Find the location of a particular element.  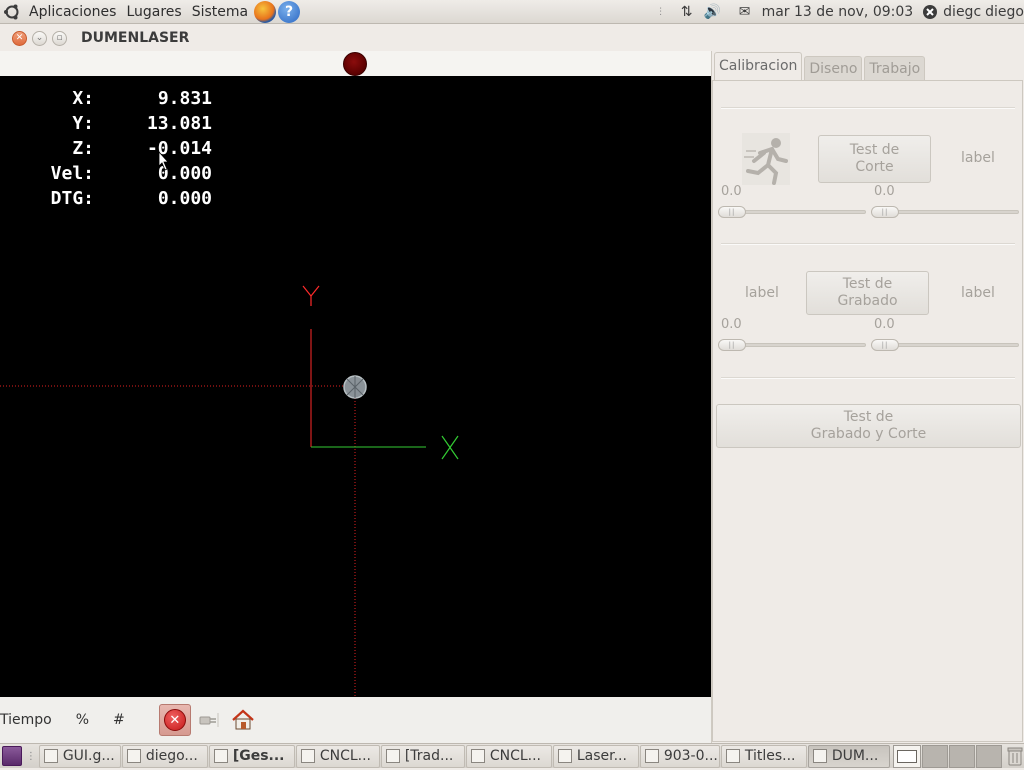

tab-diseno: Diseno is located at coordinates (833, 68).